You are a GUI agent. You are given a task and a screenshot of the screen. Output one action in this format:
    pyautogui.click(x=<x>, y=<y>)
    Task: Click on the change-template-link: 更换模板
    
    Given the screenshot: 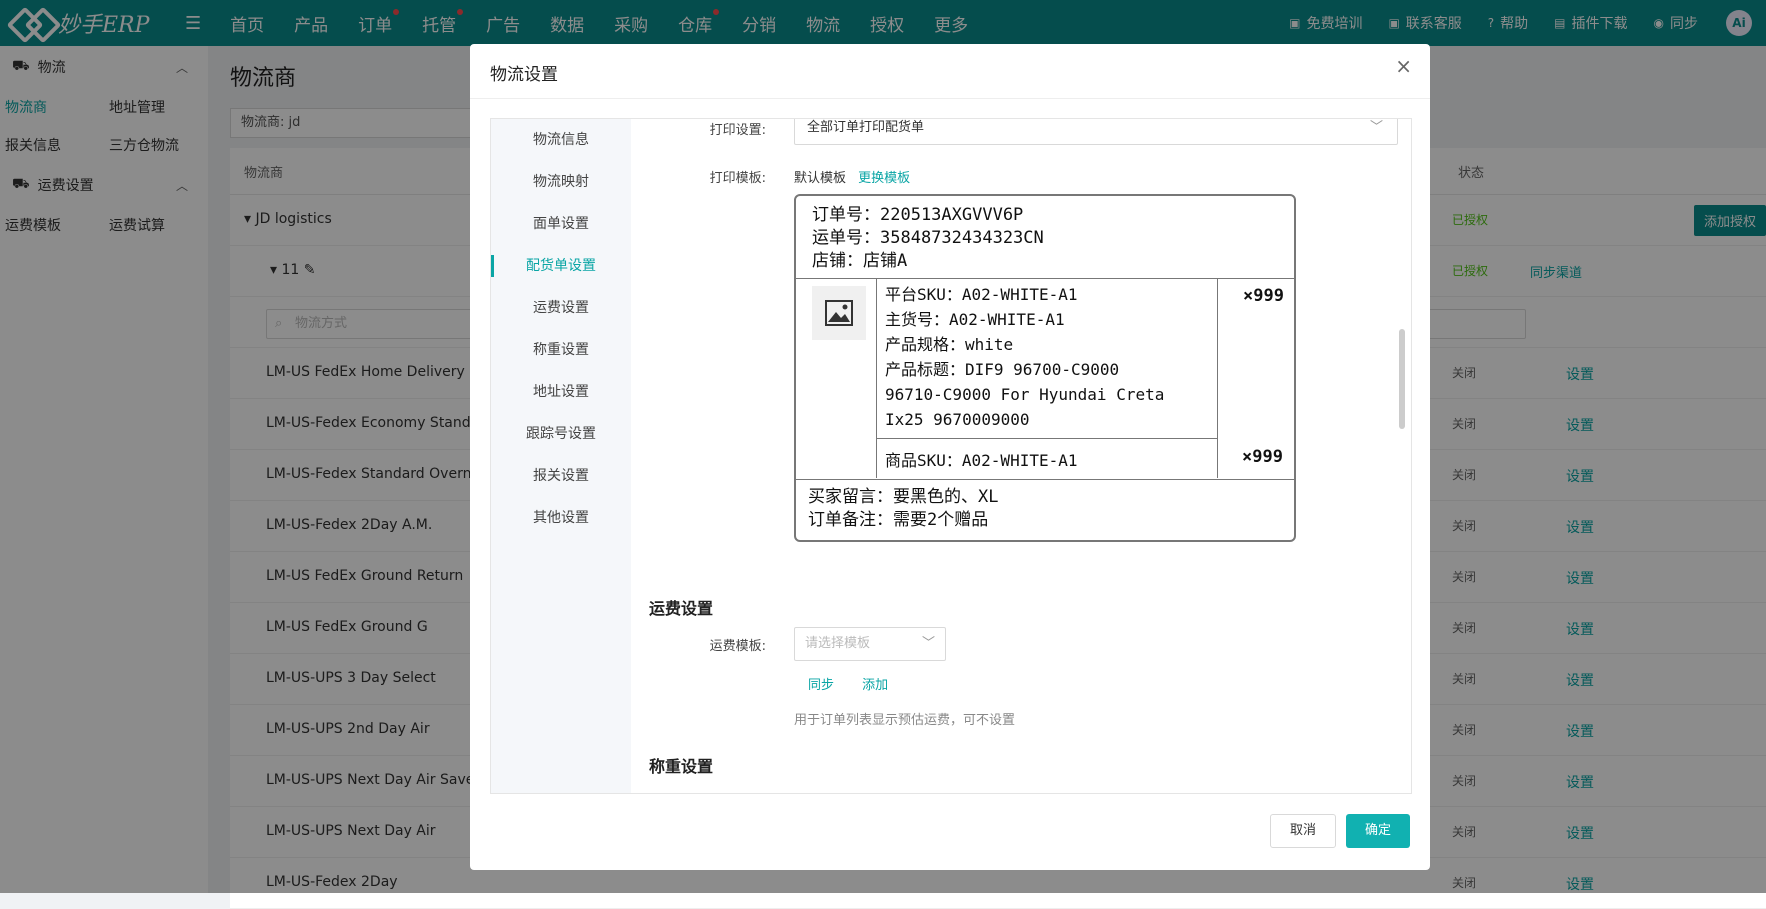 What is the action you would take?
    pyautogui.click(x=884, y=178)
    